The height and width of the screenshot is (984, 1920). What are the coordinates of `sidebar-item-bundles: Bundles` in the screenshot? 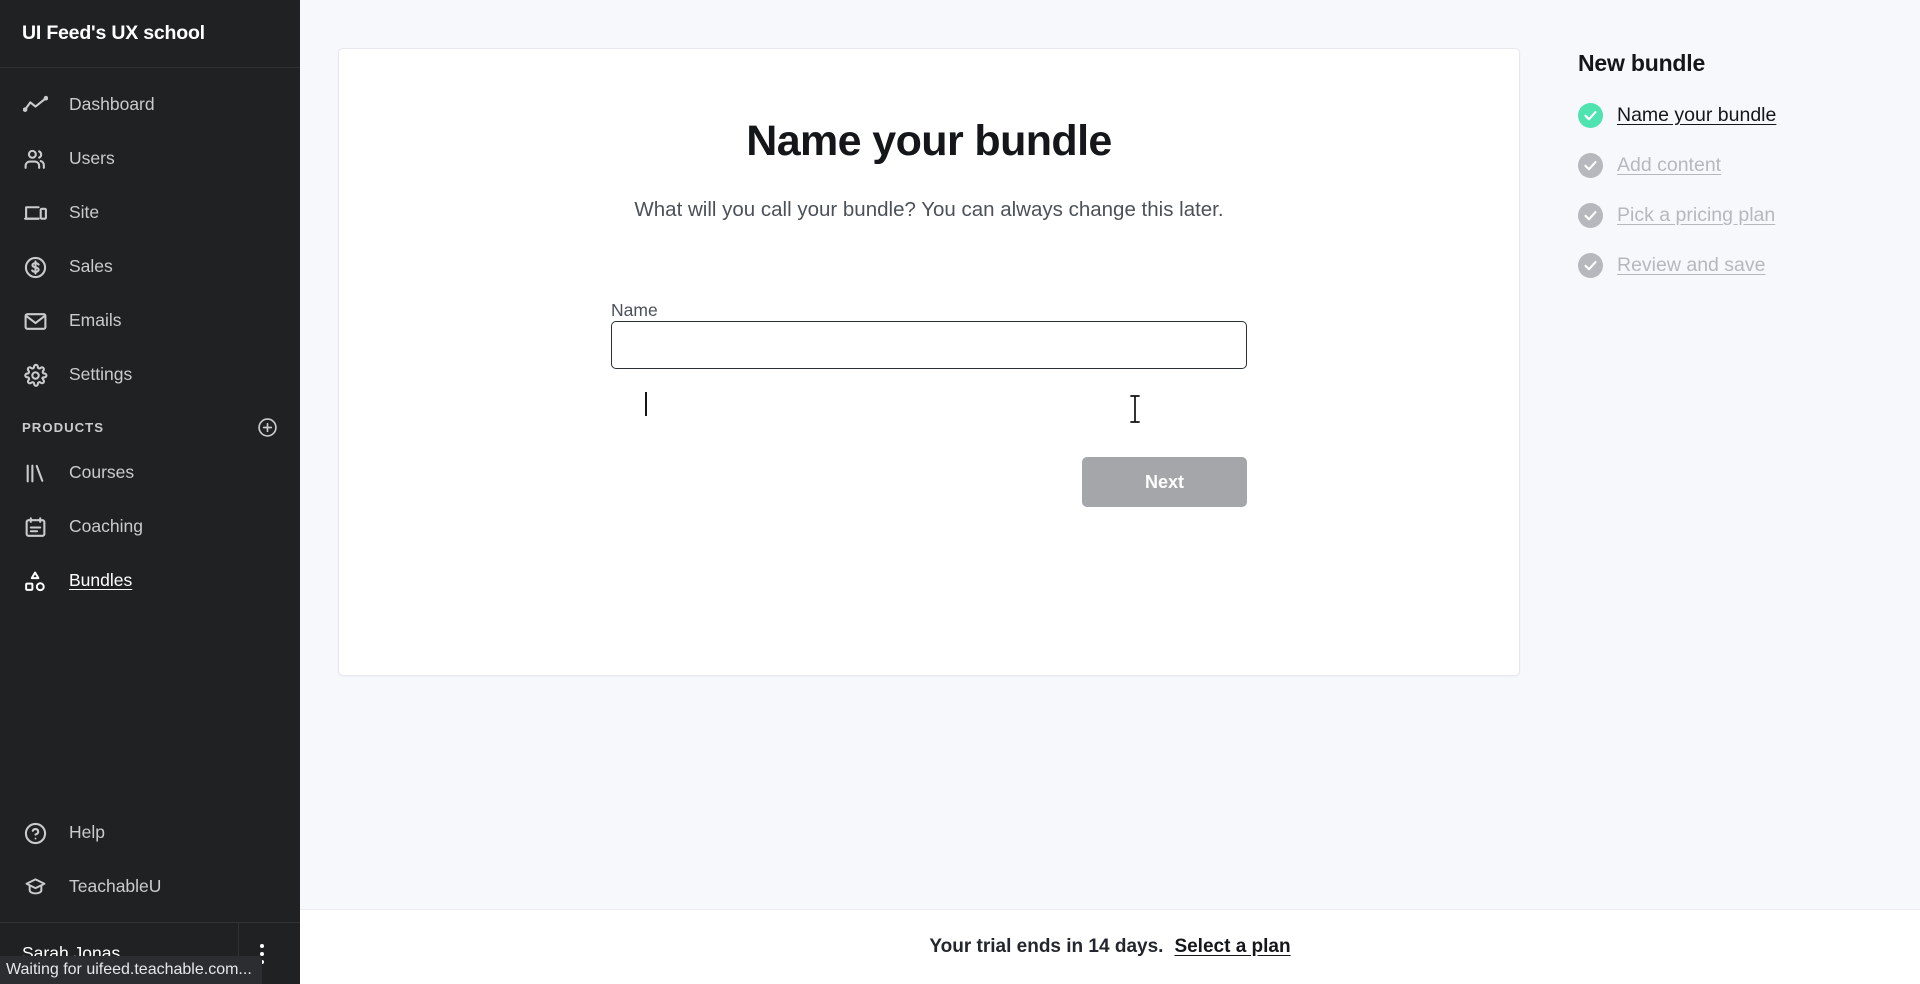 It's located at (150, 581).